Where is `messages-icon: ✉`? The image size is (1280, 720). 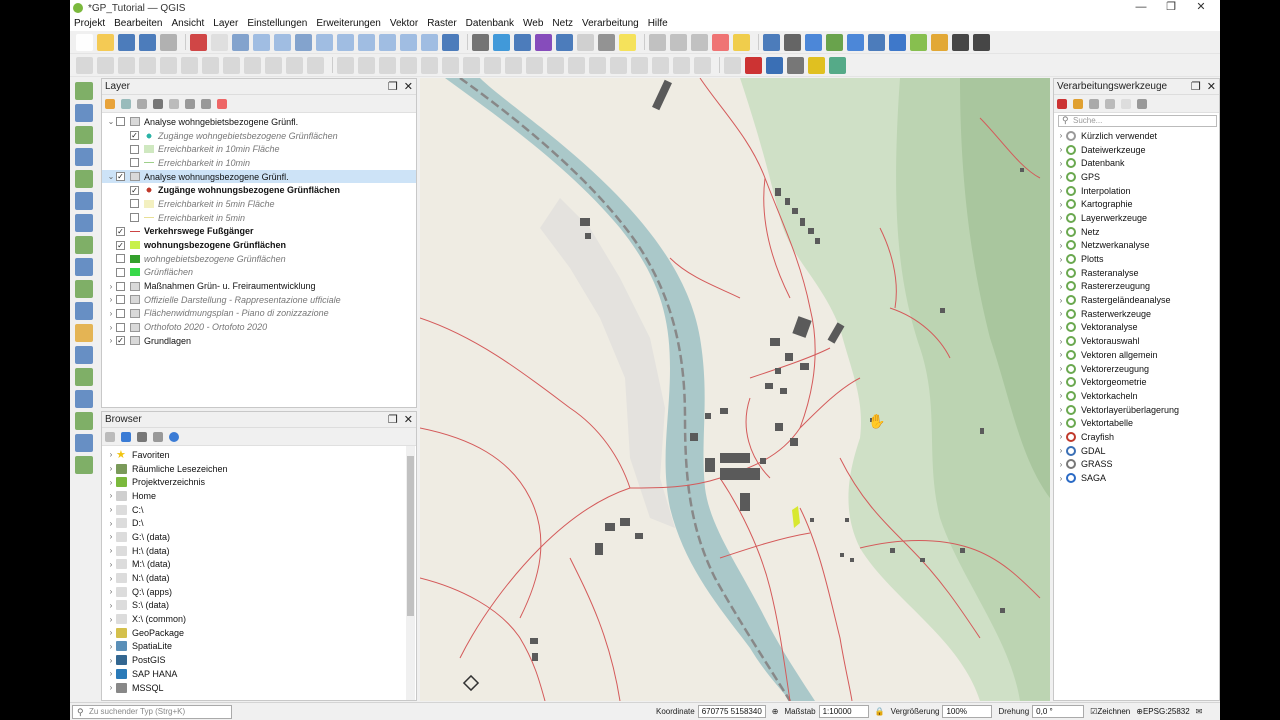 messages-icon: ✉ is located at coordinates (1199, 711).